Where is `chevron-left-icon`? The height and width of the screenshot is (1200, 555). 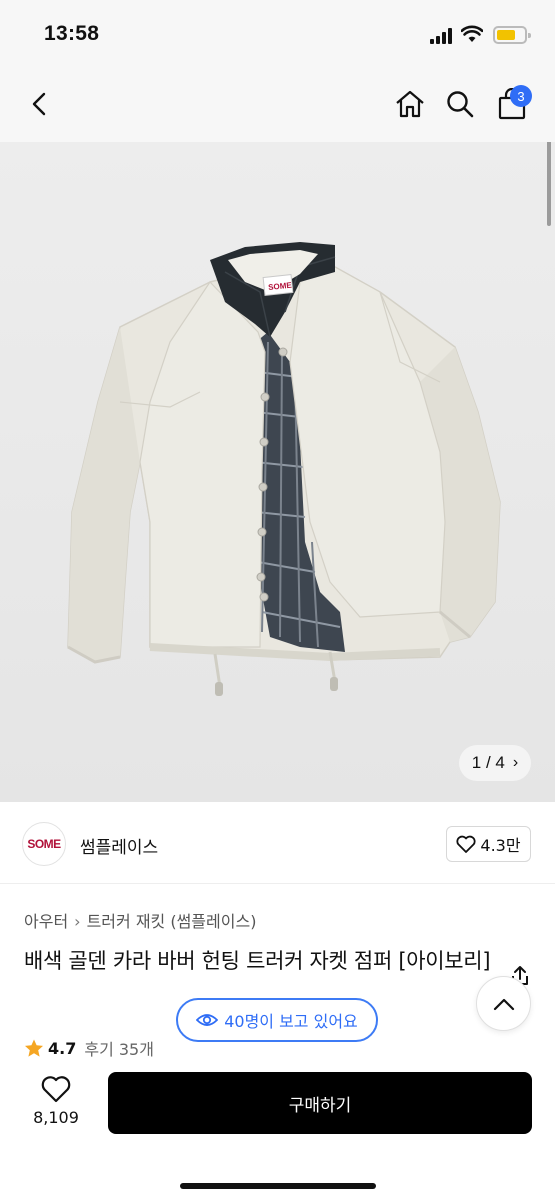 chevron-left-icon is located at coordinates (39, 104).